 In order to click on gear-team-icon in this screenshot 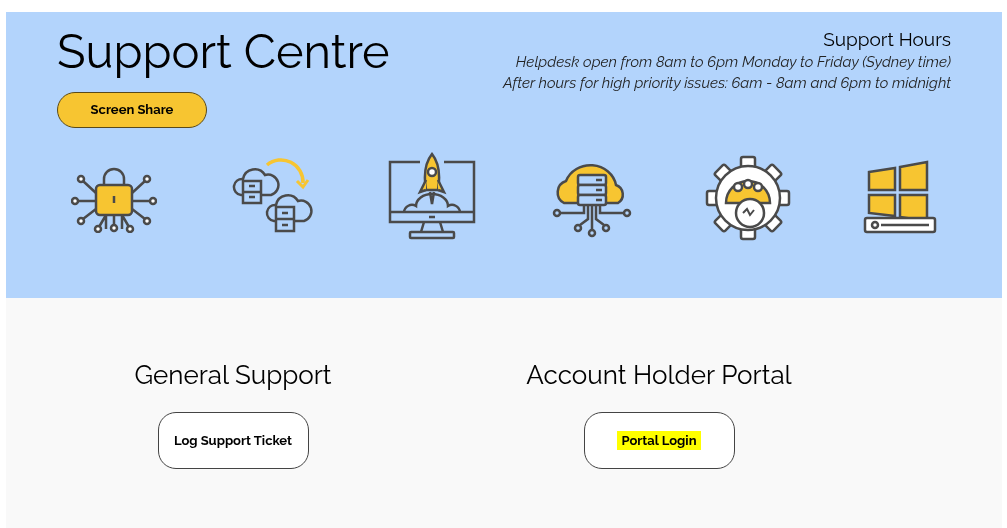, I will do `click(748, 198)`.